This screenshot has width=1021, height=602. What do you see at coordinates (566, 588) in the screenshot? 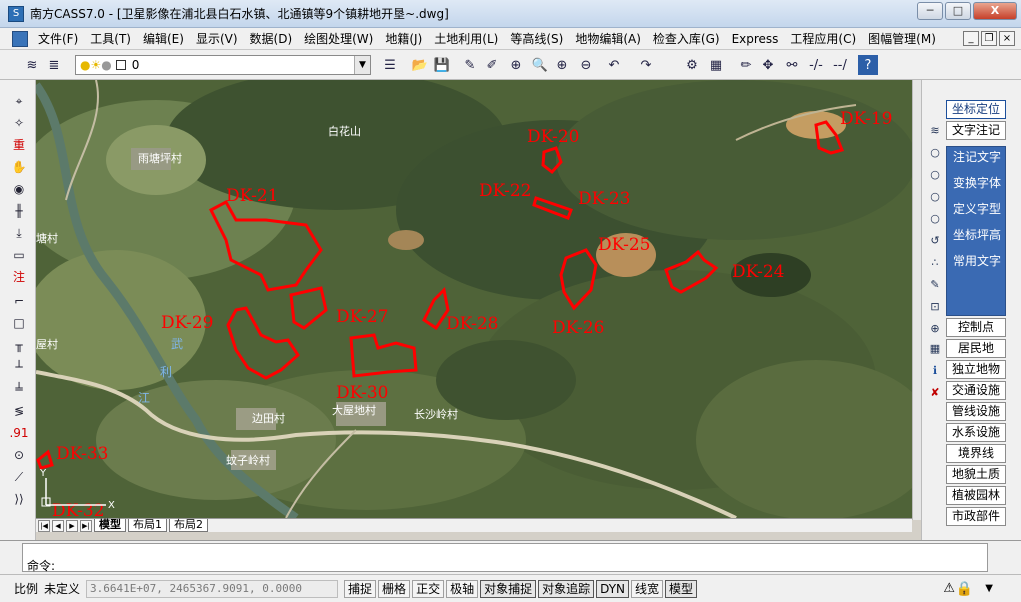
I see `otrack-toggle: 对象追踪` at bounding box center [566, 588].